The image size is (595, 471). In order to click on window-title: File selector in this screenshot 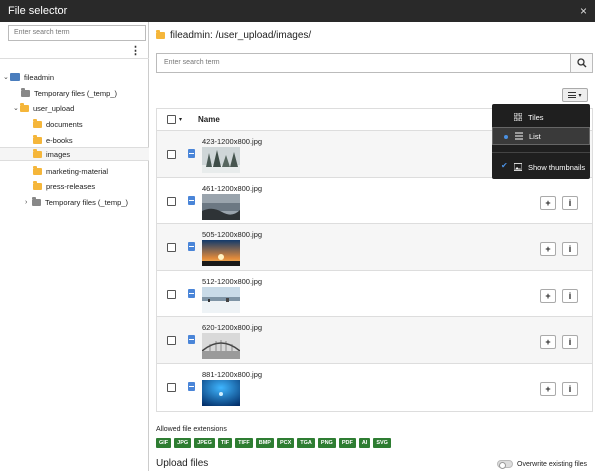, I will do `click(38, 11)`.